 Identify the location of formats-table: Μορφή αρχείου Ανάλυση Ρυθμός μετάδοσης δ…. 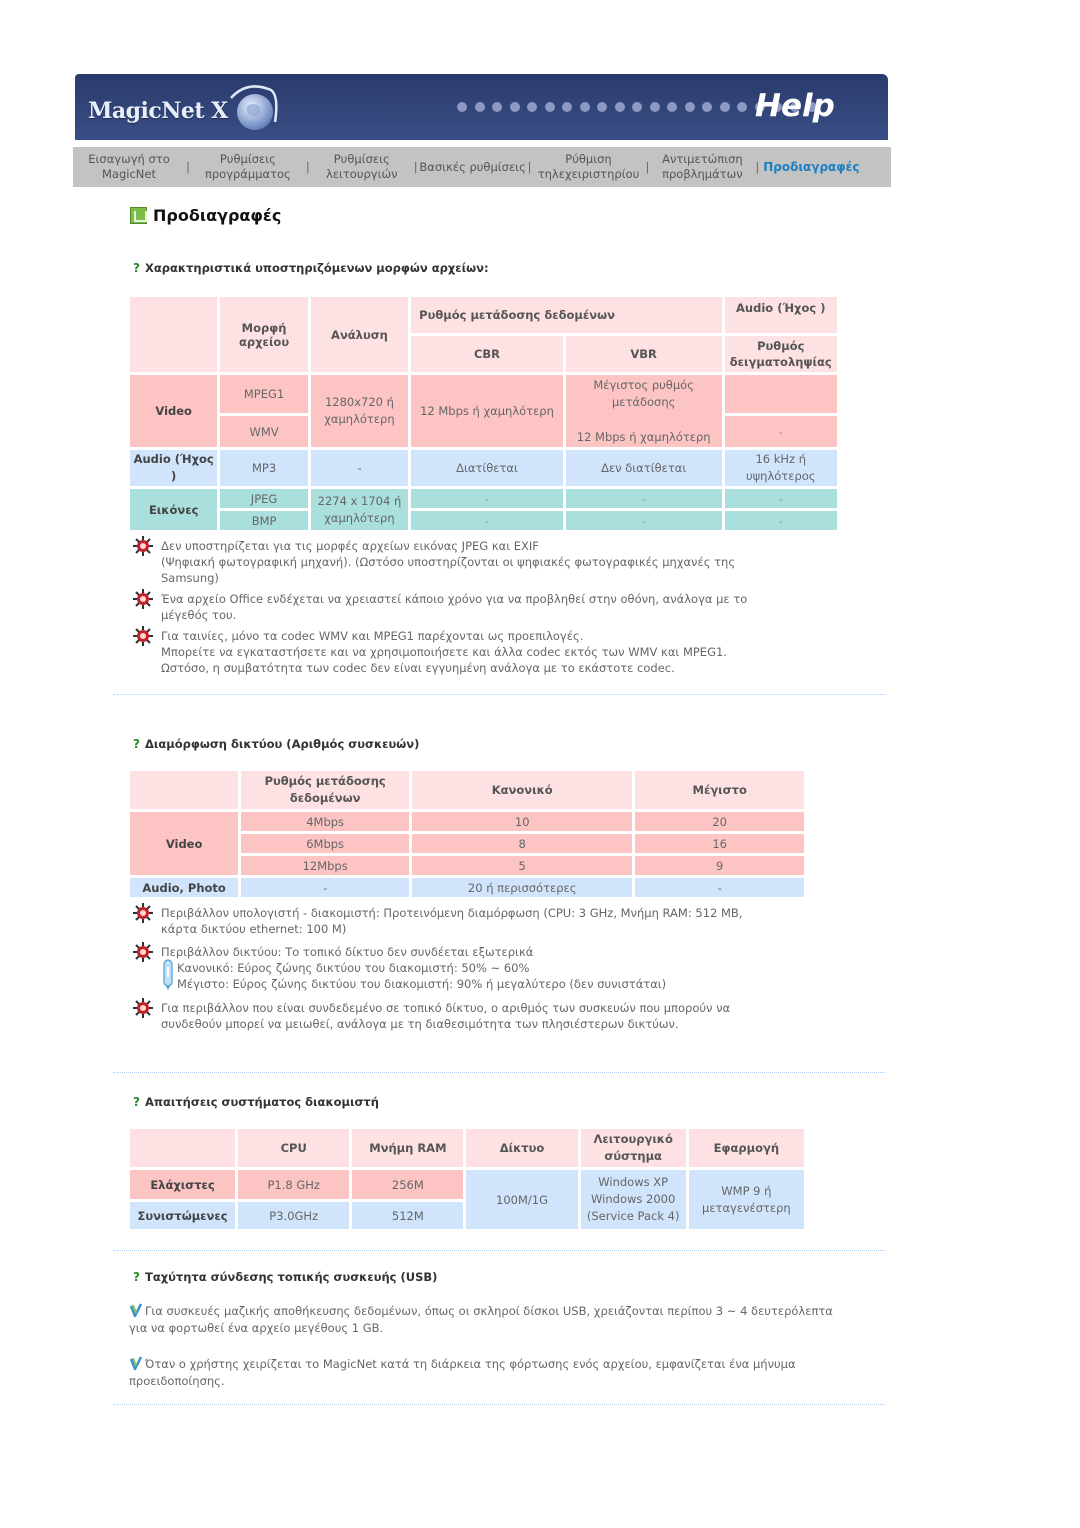
(483, 413).